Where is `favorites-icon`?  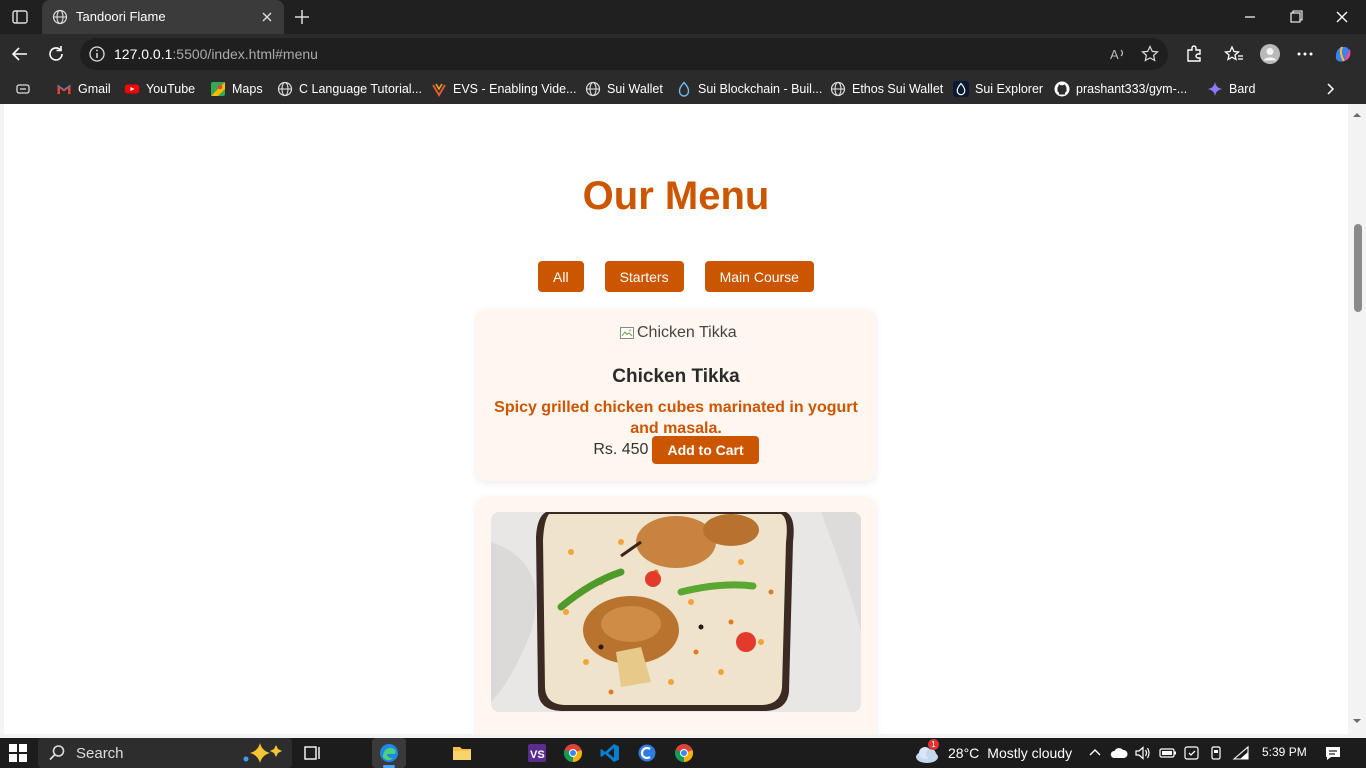
favorites-icon is located at coordinates (1234, 54).